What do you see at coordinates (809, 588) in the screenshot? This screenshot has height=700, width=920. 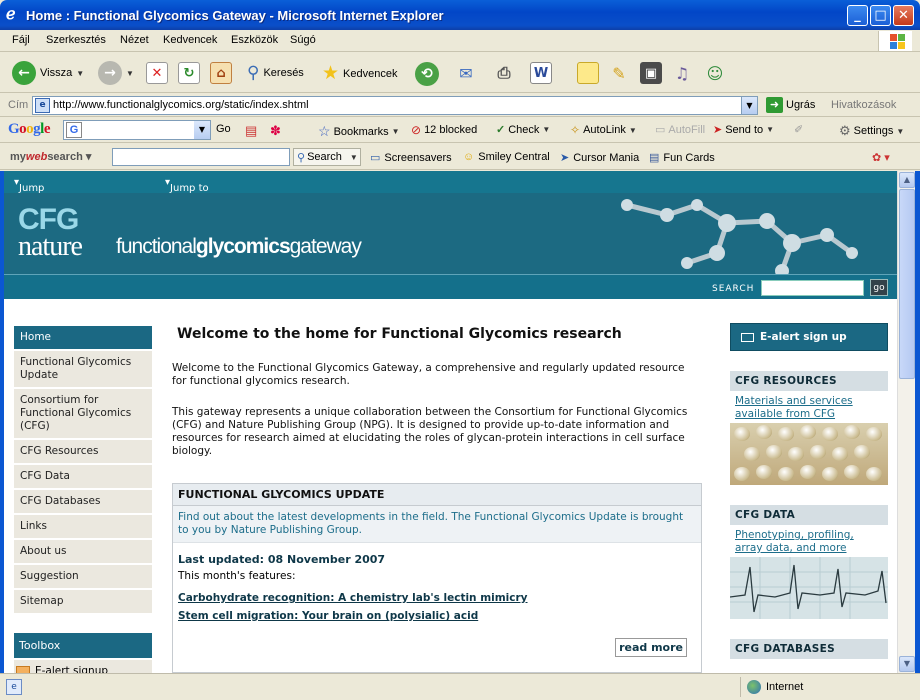 I see `ecg-image` at bounding box center [809, 588].